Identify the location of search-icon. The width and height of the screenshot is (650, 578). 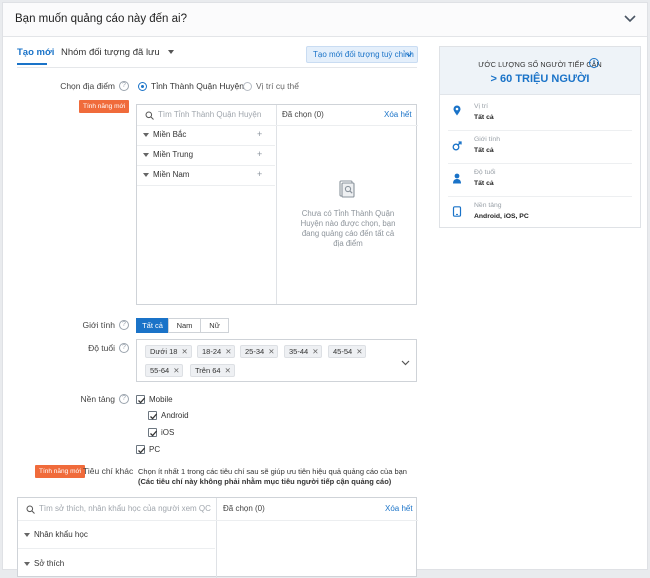
(30, 509).